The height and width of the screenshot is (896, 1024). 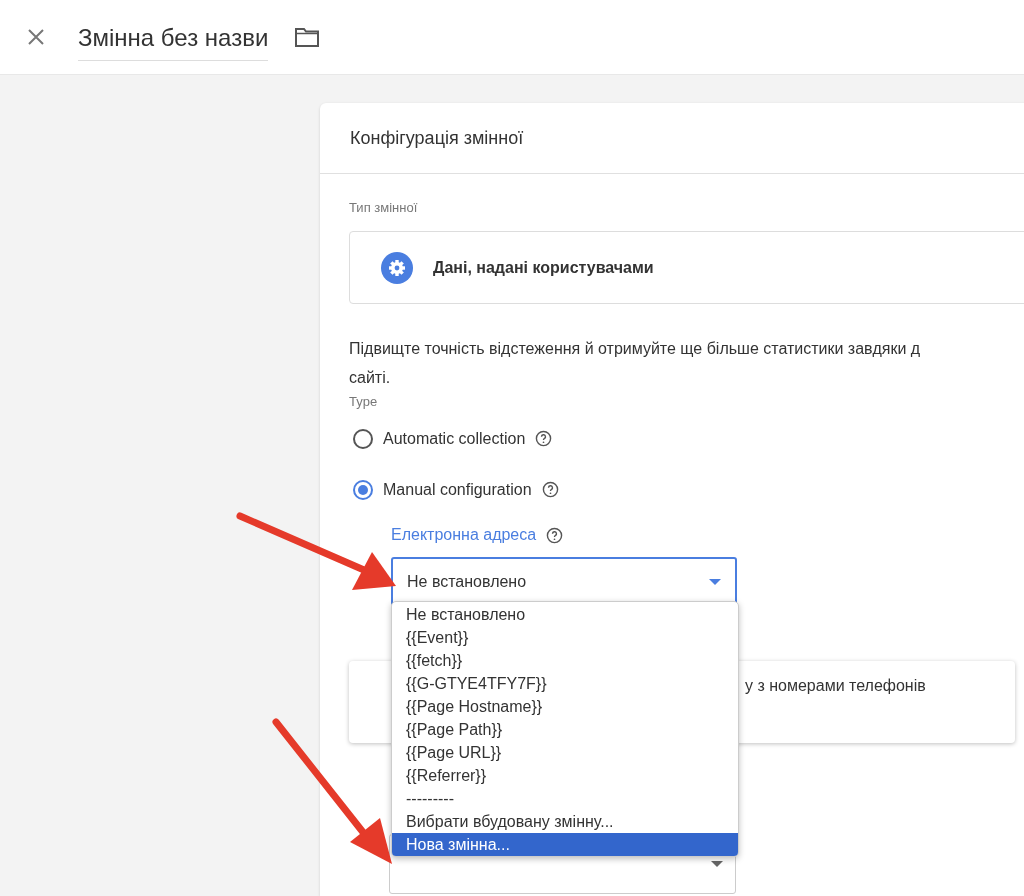 What do you see at coordinates (565, 660) in the screenshot?
I see `menu-item: {{fetch}}` at bounding box center [565, 660].